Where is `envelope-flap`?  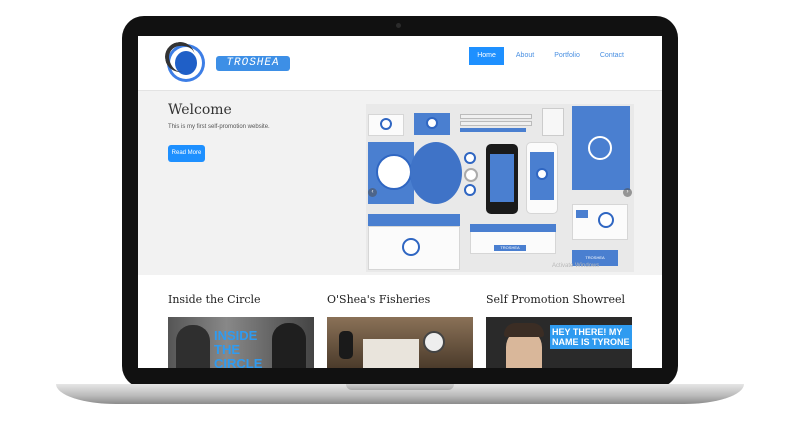 envelope-flap is located at coordinates (513, 228).